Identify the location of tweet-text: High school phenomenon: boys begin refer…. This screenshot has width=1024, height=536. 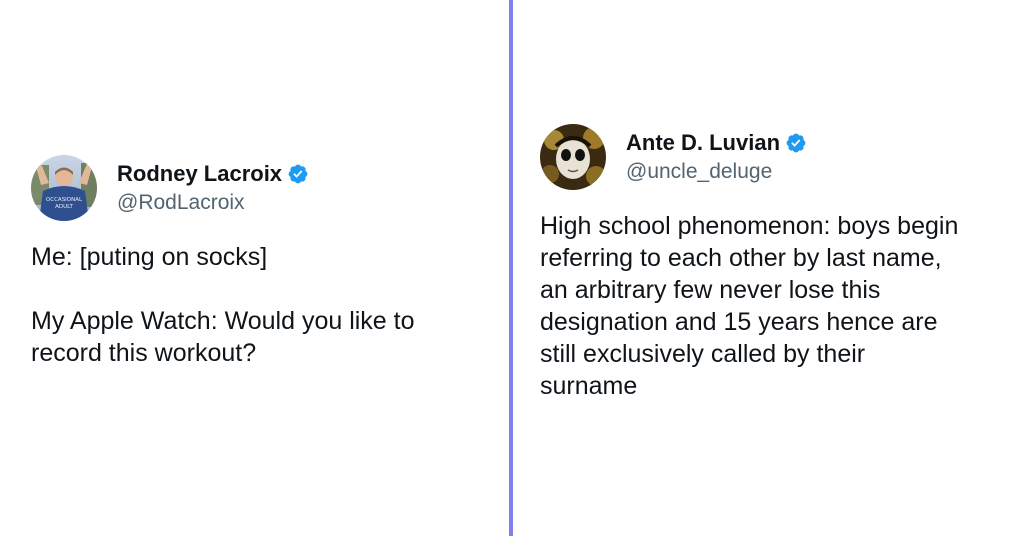
(749, 306).